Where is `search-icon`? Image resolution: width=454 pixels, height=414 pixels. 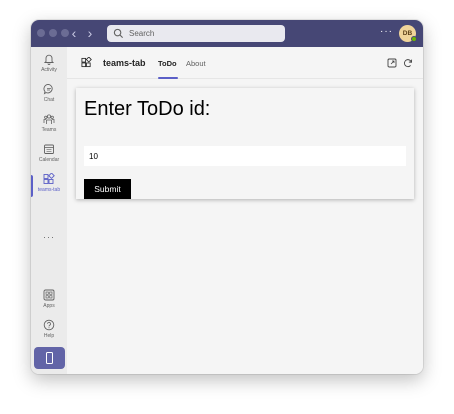
search-icon is located at coordinates (118, 33).